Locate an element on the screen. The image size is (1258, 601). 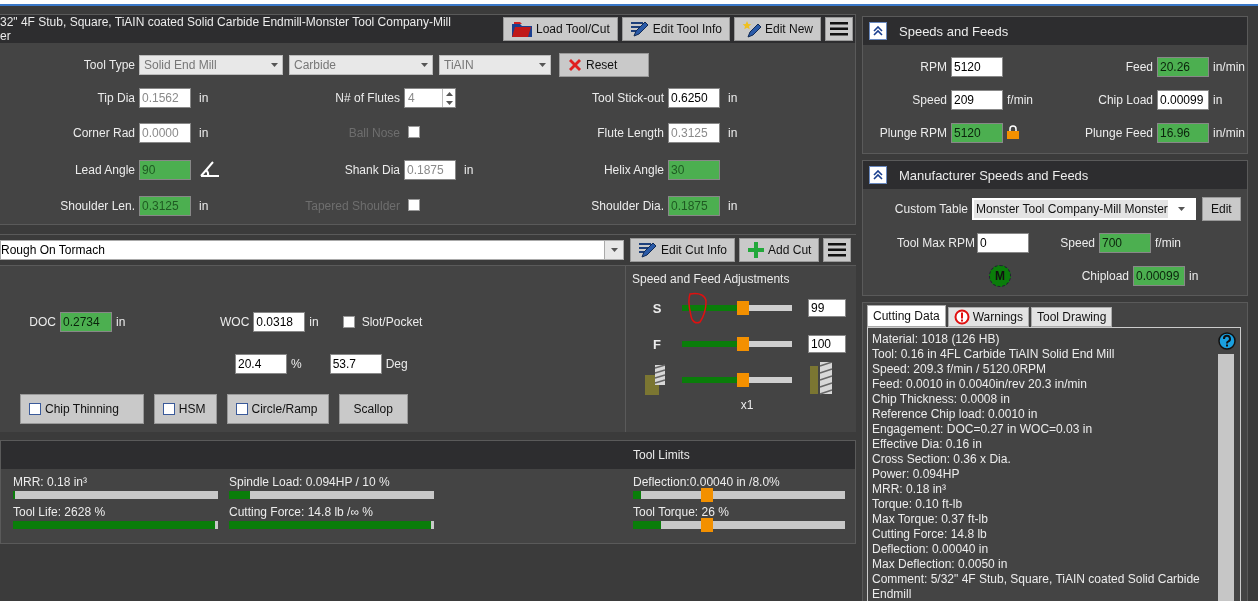
input-field: 99 is located at coordinates (827, 308).